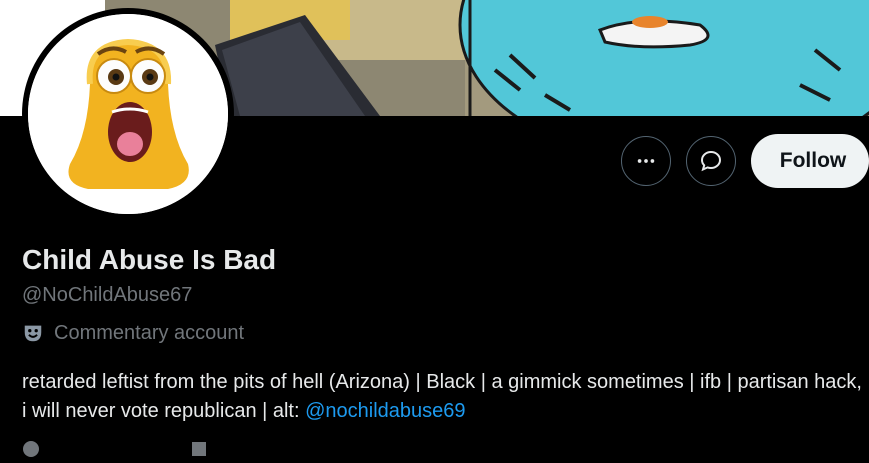 The width and height of the screenshot is (869, 463). Describe the element at coordinates (385, 411) in the screenshot. I see `bio-mention-link: @nochildabuse69` at that location.